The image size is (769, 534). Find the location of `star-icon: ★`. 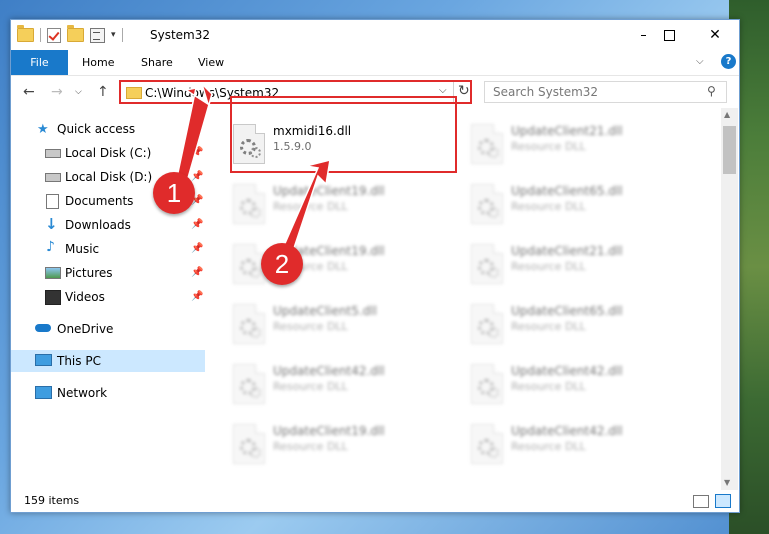

star-icon: ★ is located at coordinates (43, 129).